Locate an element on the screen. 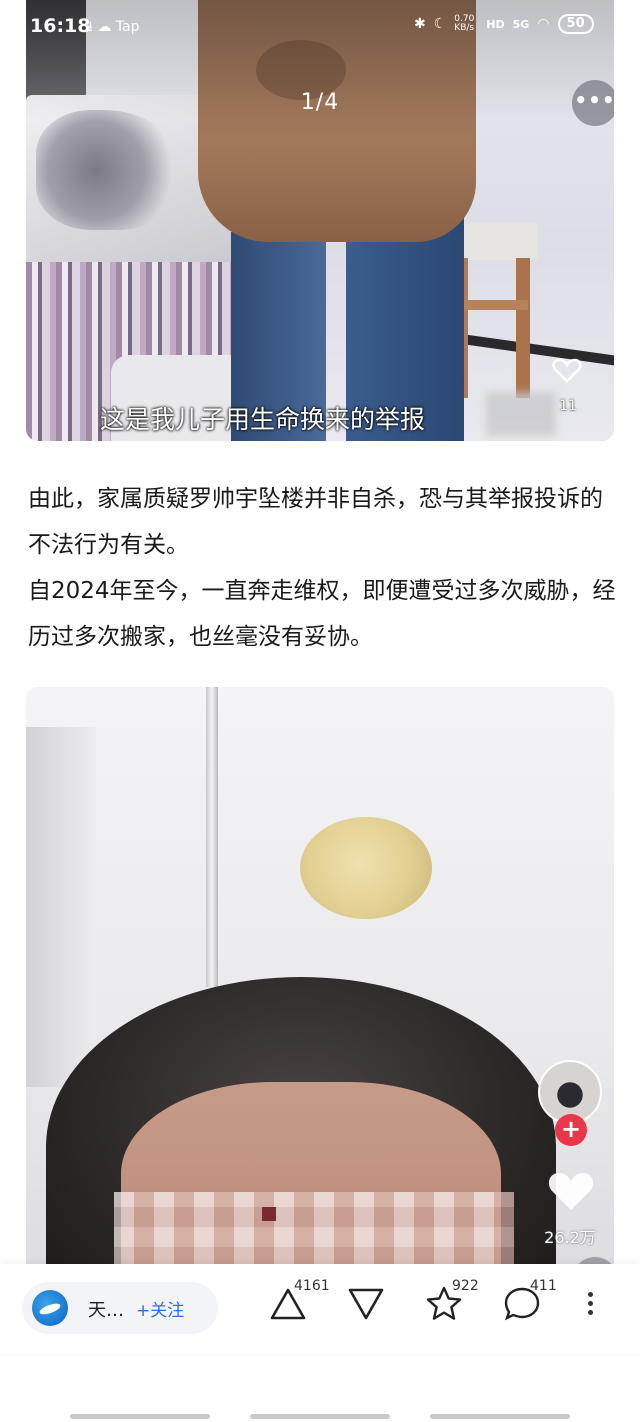 The image size is (640, 1422). follow-plus-button: + is located at coordinates (571, 1130).